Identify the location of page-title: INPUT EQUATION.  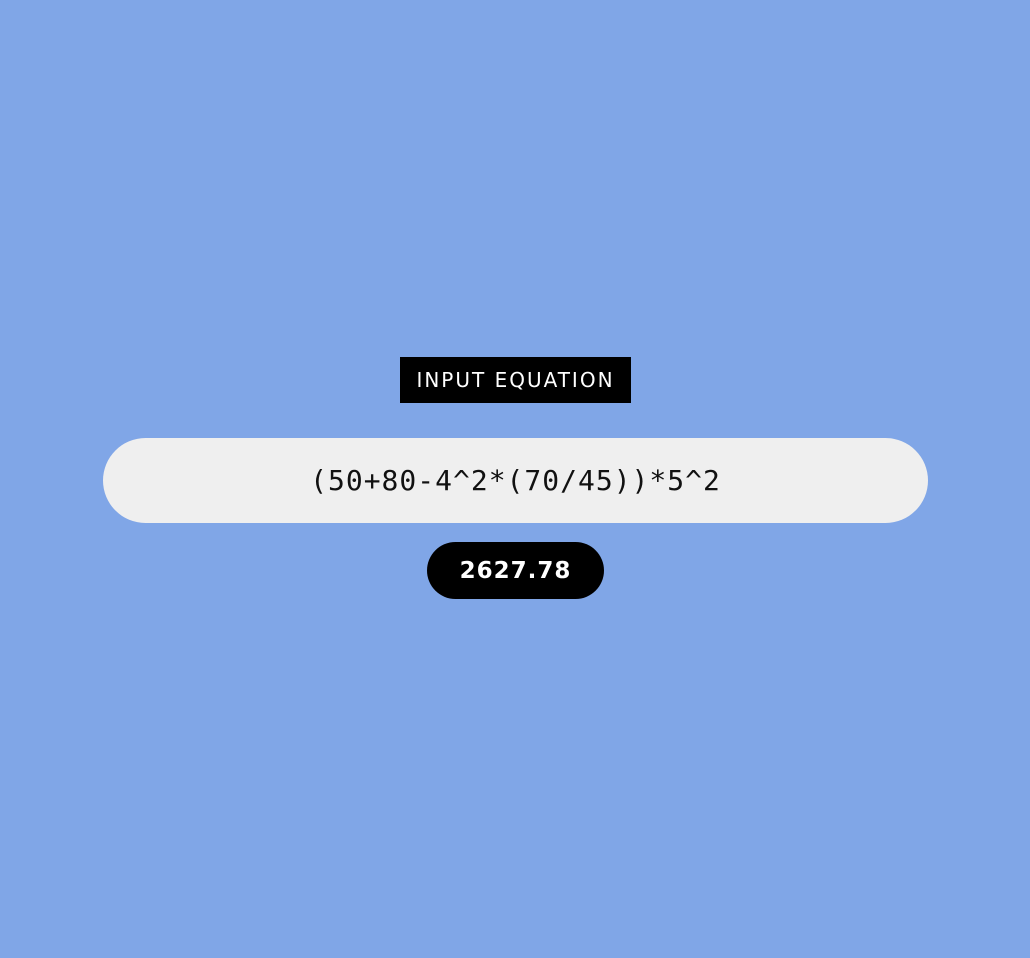
(515, 380).